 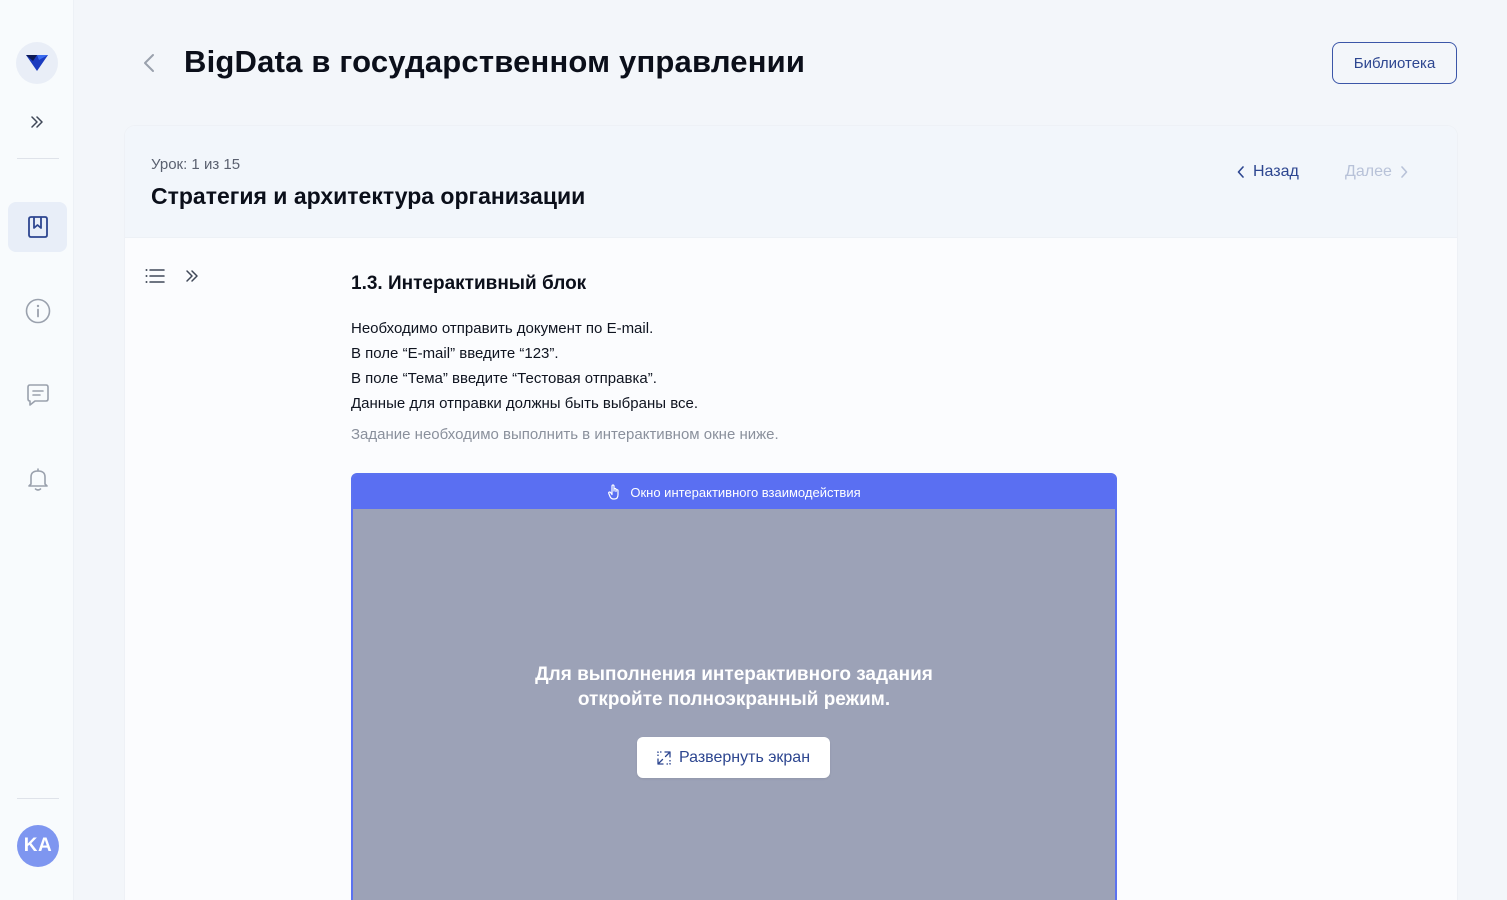 I want to click on prev-lesson-label: Назад, so click(x=1276, y=171).